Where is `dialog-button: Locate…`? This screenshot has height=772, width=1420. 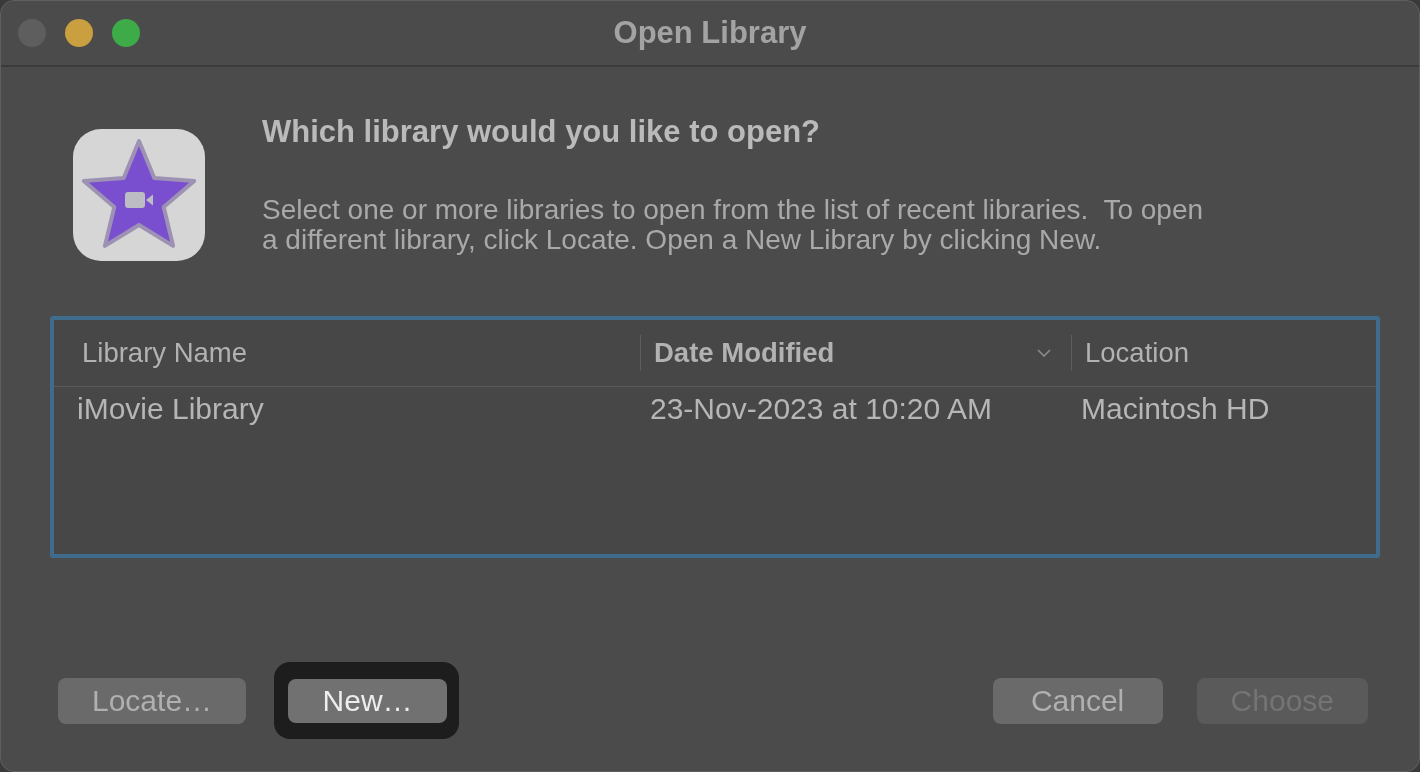 dialog-button: Locate… is located at coordinates (152, 700).